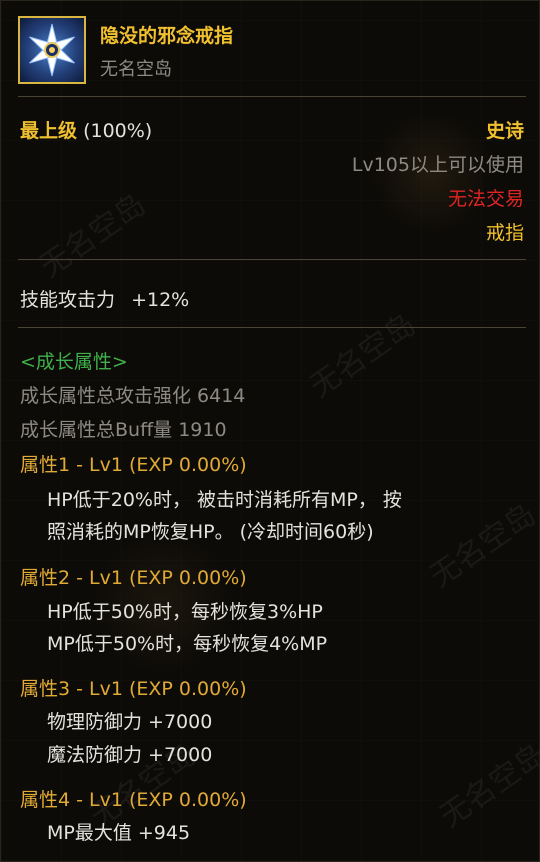  What do you see at coordinates (133, 800) in the screenshot?
I see `attribute-4-title: 属性4 - Lv1 (EXP 0.00%)` at bounding box center [133, 800].